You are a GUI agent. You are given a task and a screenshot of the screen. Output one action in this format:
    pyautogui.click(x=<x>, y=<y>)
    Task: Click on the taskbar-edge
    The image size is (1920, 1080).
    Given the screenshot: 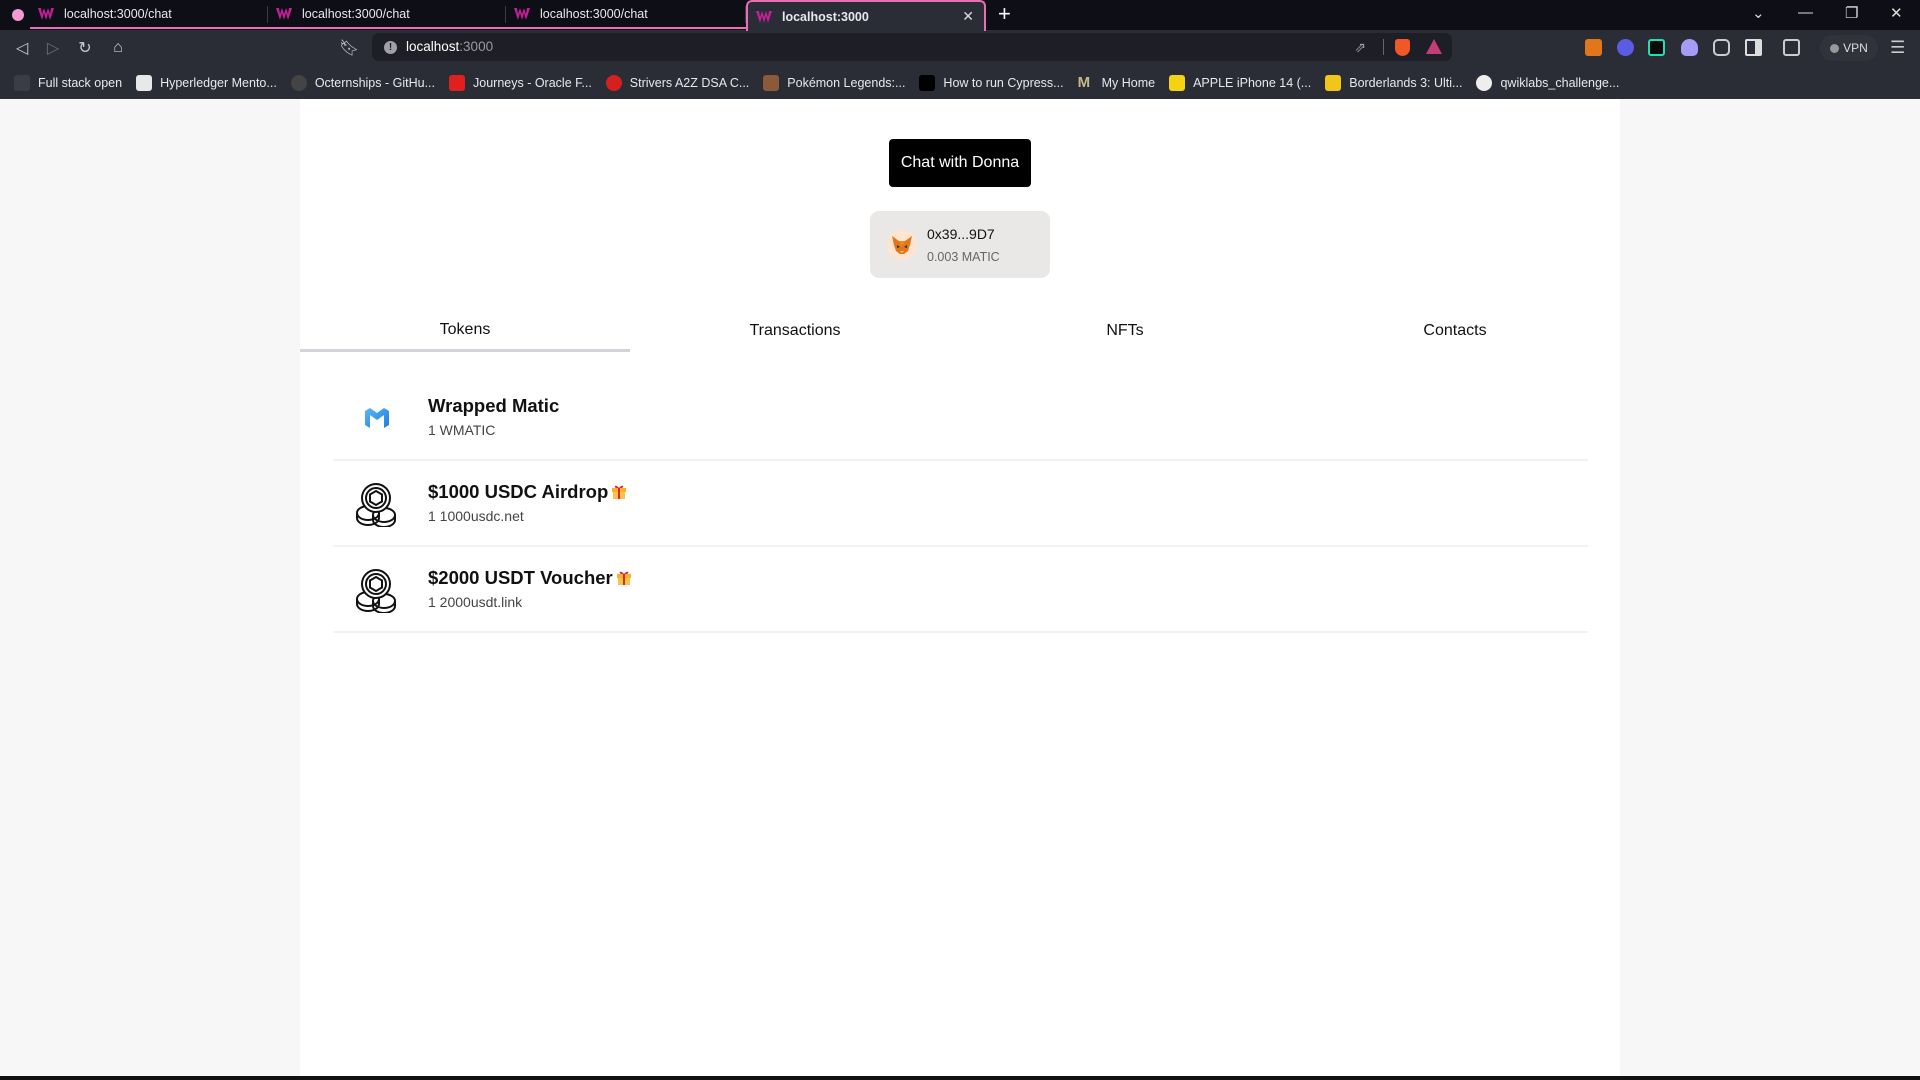 What is the action you would take?
    pyautogui.click(x=960, y=1078)
    